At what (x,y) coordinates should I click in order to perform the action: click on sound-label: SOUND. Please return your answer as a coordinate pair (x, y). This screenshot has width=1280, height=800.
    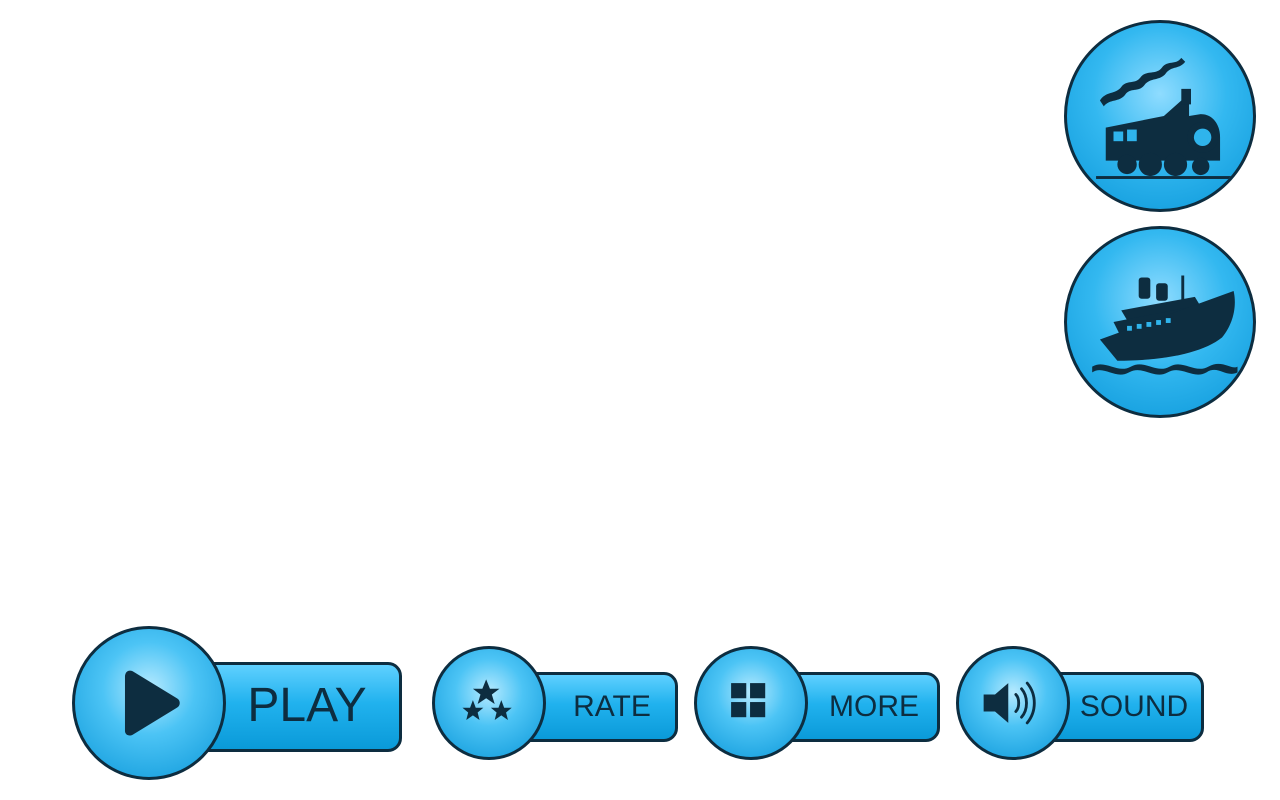
    Looking at the image, I should click on (1134, 706).